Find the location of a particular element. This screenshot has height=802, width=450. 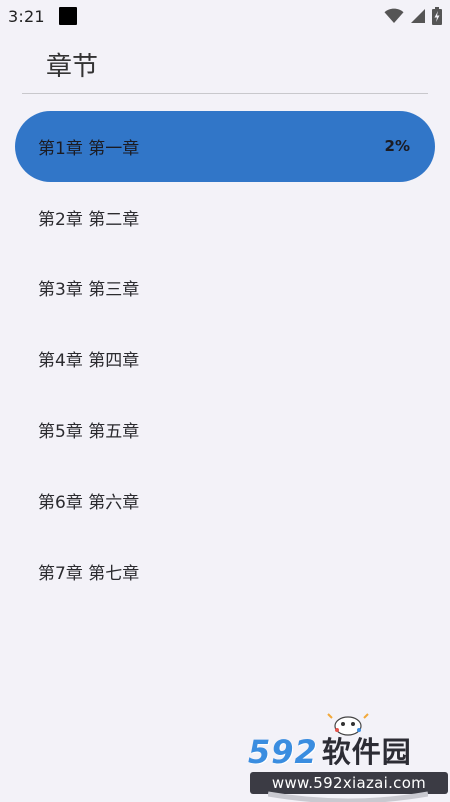

status-right is located at coordinates (413, 16).